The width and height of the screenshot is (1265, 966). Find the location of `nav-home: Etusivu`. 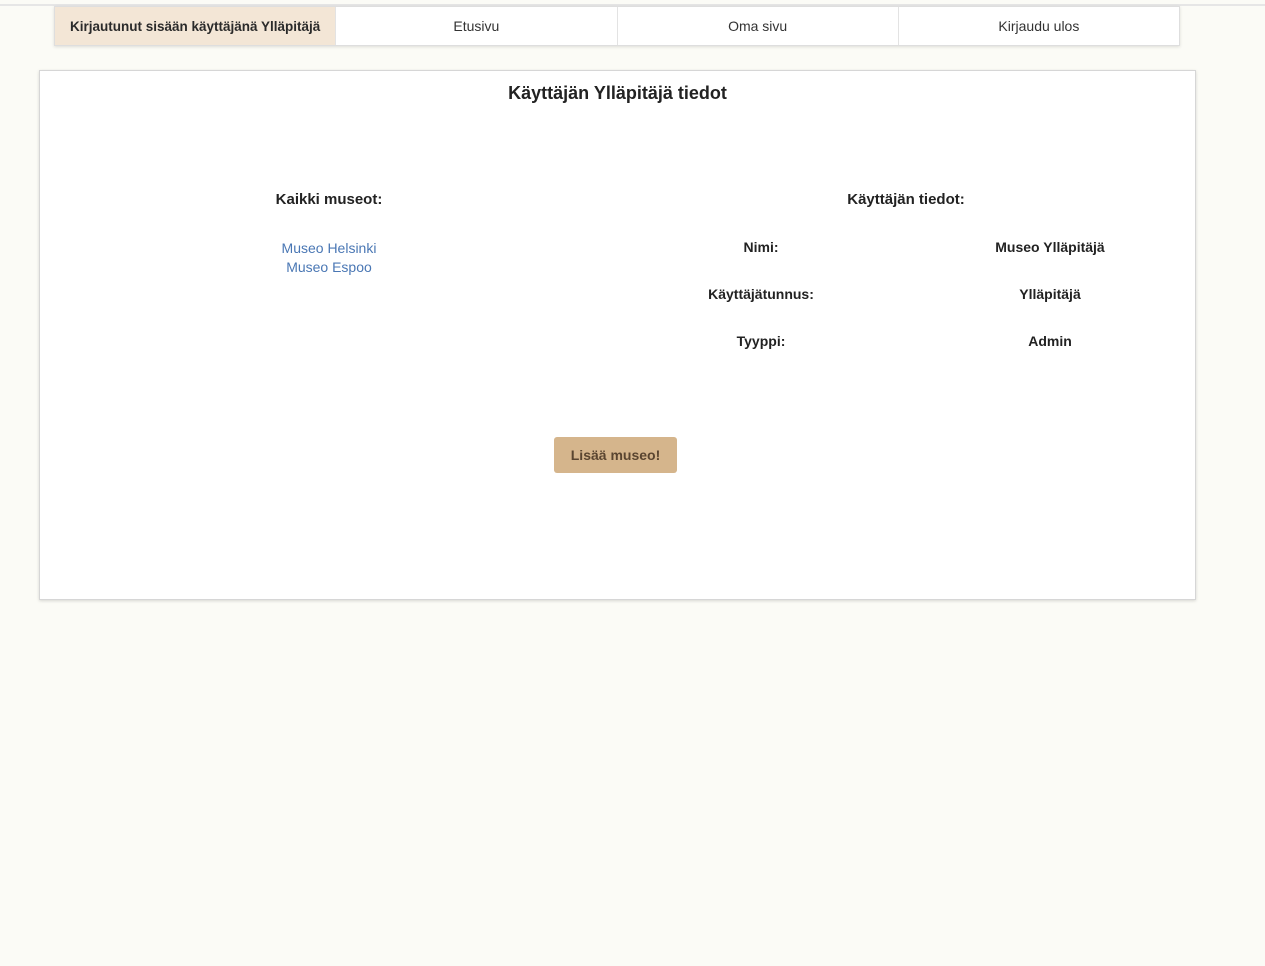

nav-home: Etusivu is located at coordinates (475, 26).